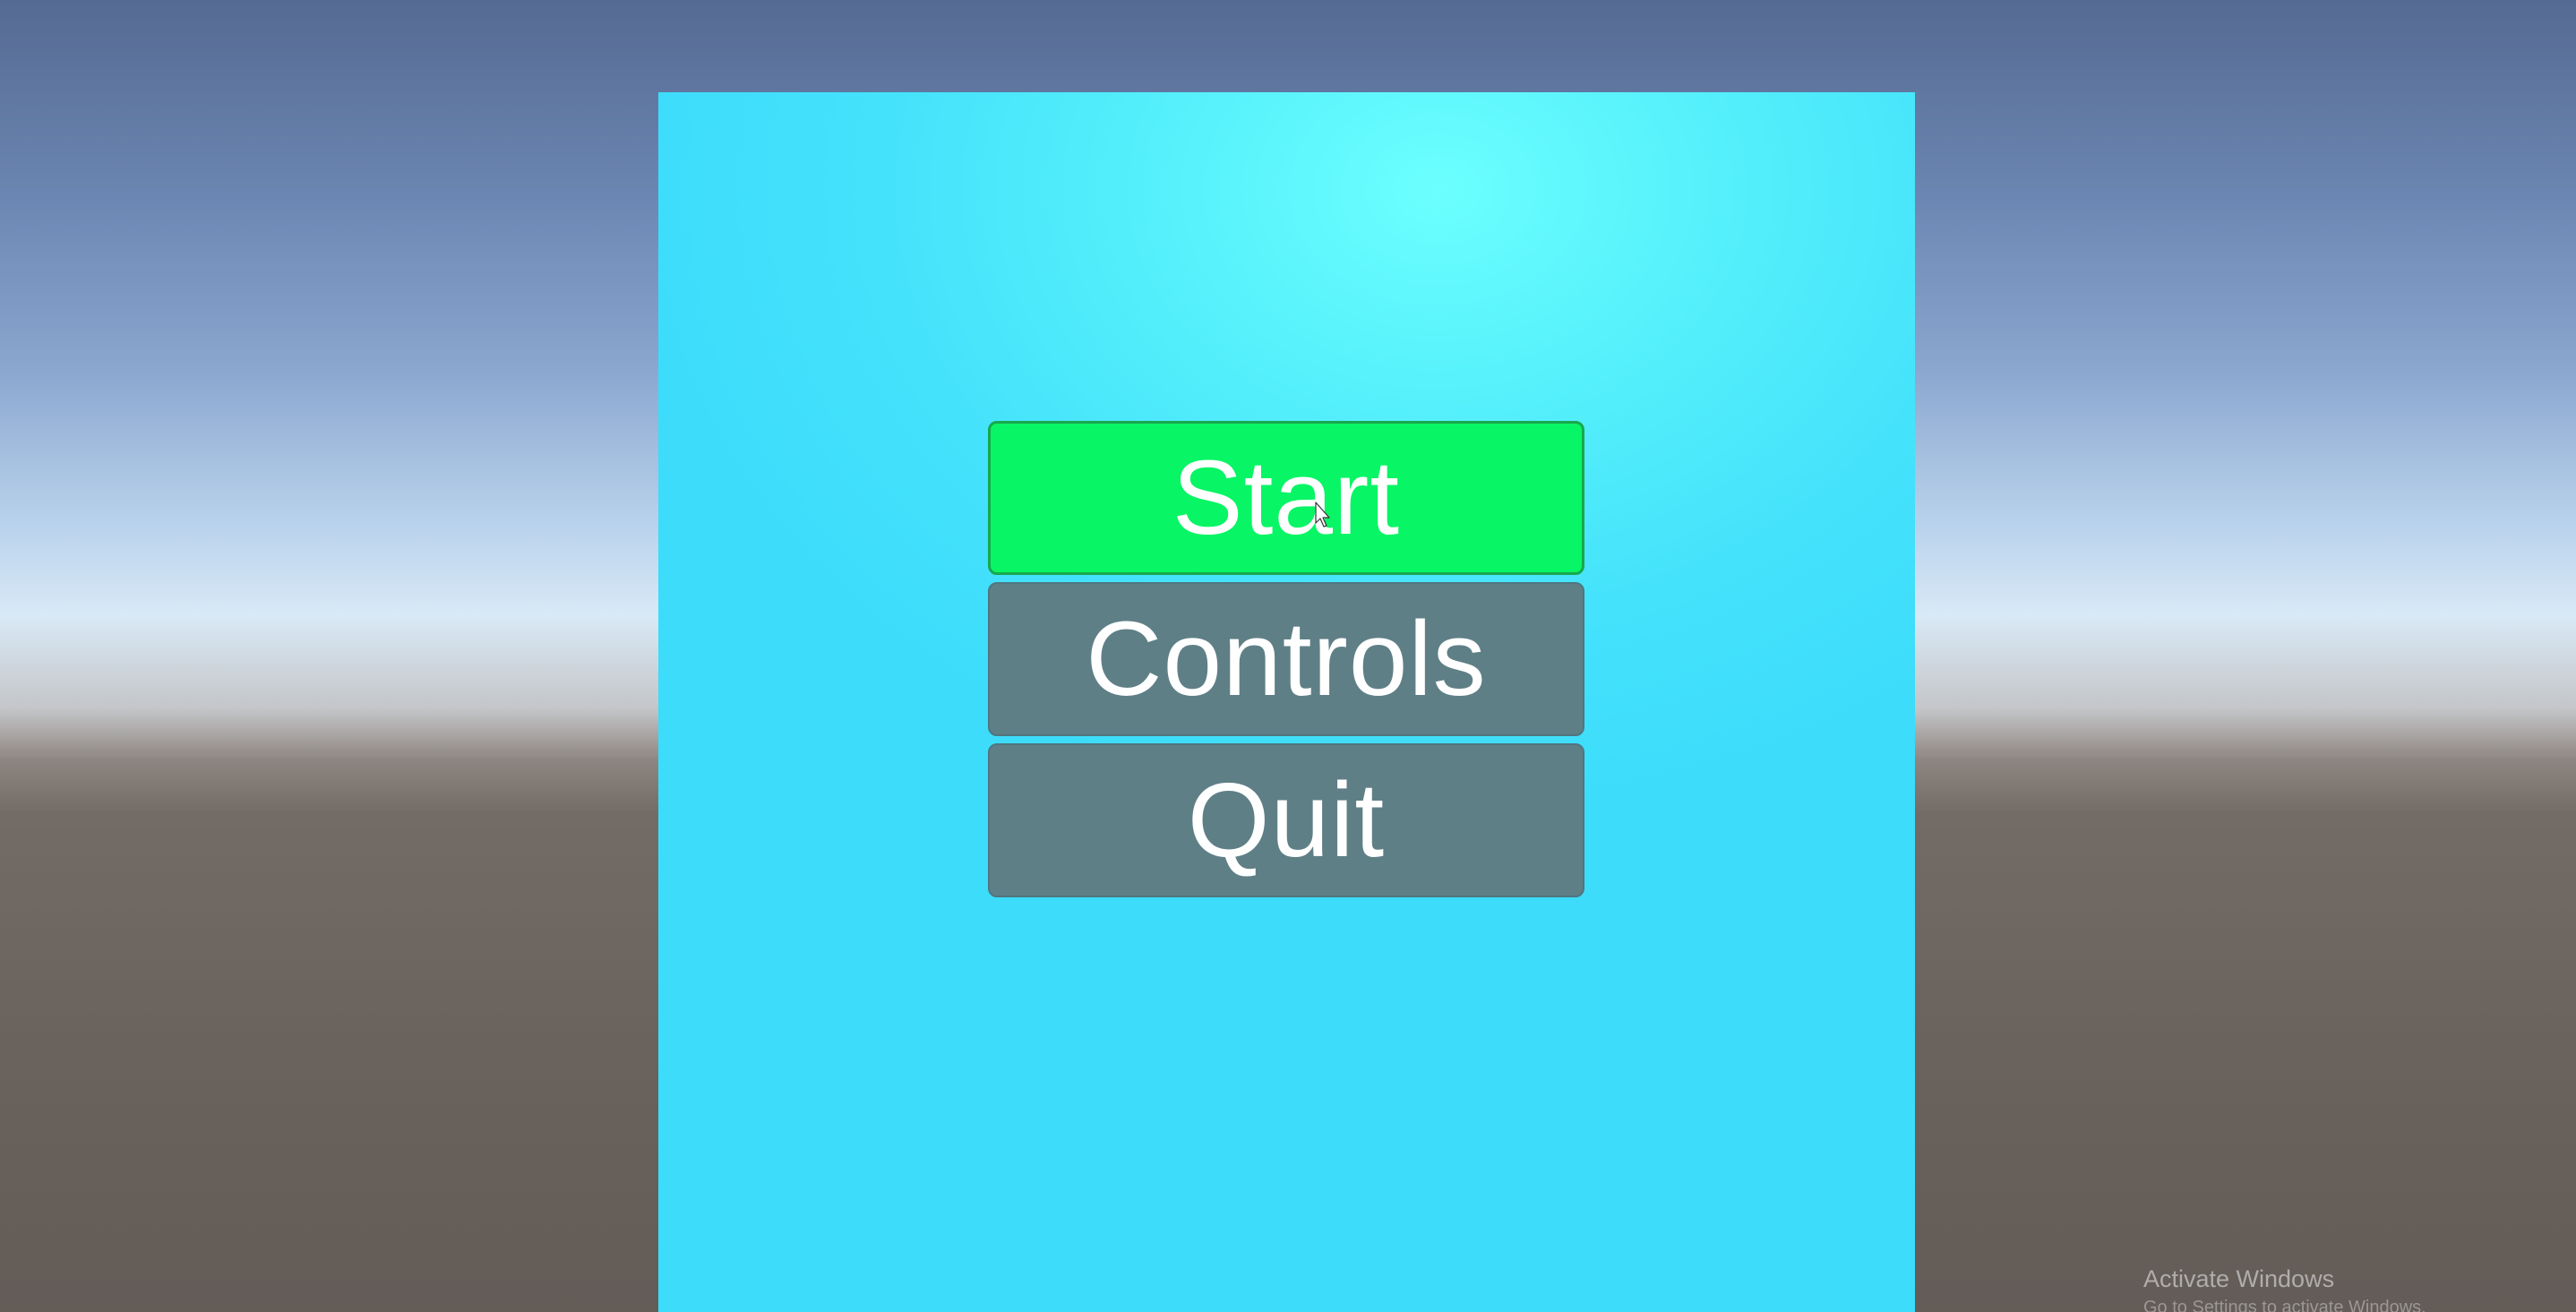 This screenshot has width=2576, height=1312. I want to click on start-button: Start, so click(1286, 498).